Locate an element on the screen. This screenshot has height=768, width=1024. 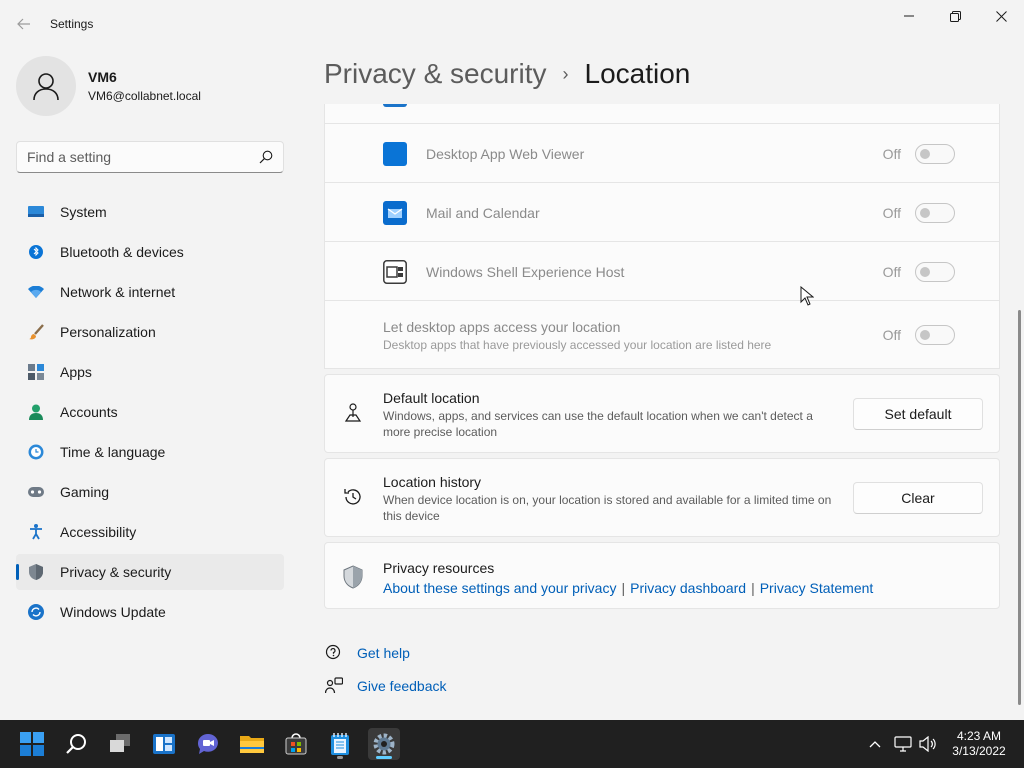
file-explorer-icon is located at coordinates (252, 744).